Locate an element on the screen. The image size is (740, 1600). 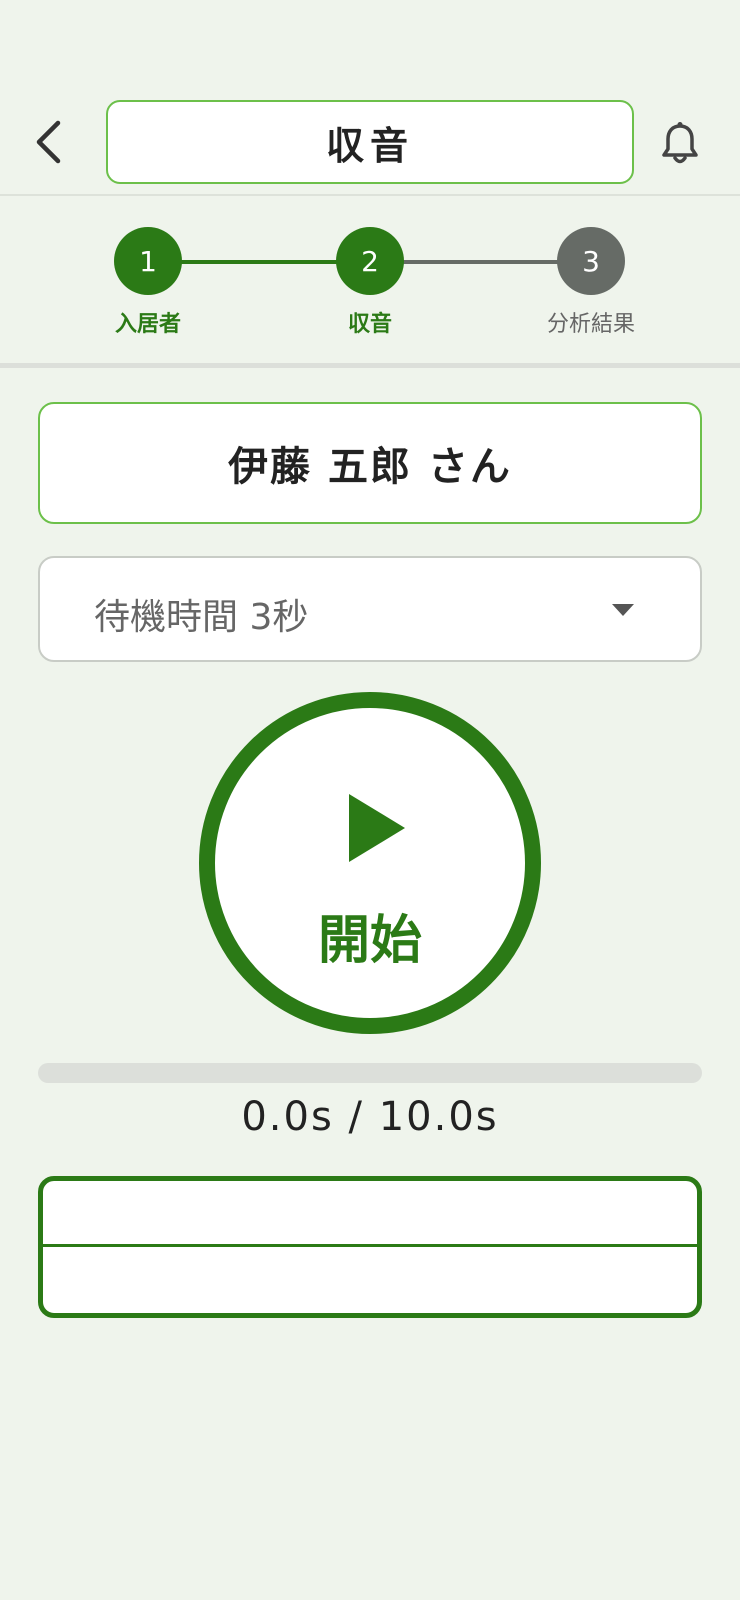
result-panel is located at coordinates (370, 1247).